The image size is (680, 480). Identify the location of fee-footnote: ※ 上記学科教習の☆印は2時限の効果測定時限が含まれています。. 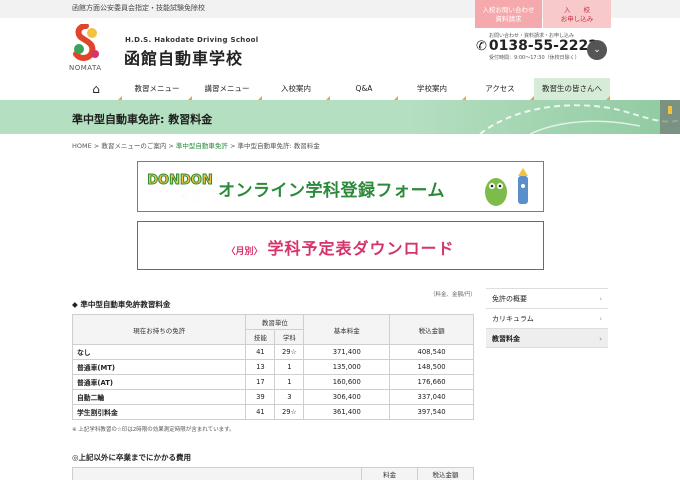
(153, 430).